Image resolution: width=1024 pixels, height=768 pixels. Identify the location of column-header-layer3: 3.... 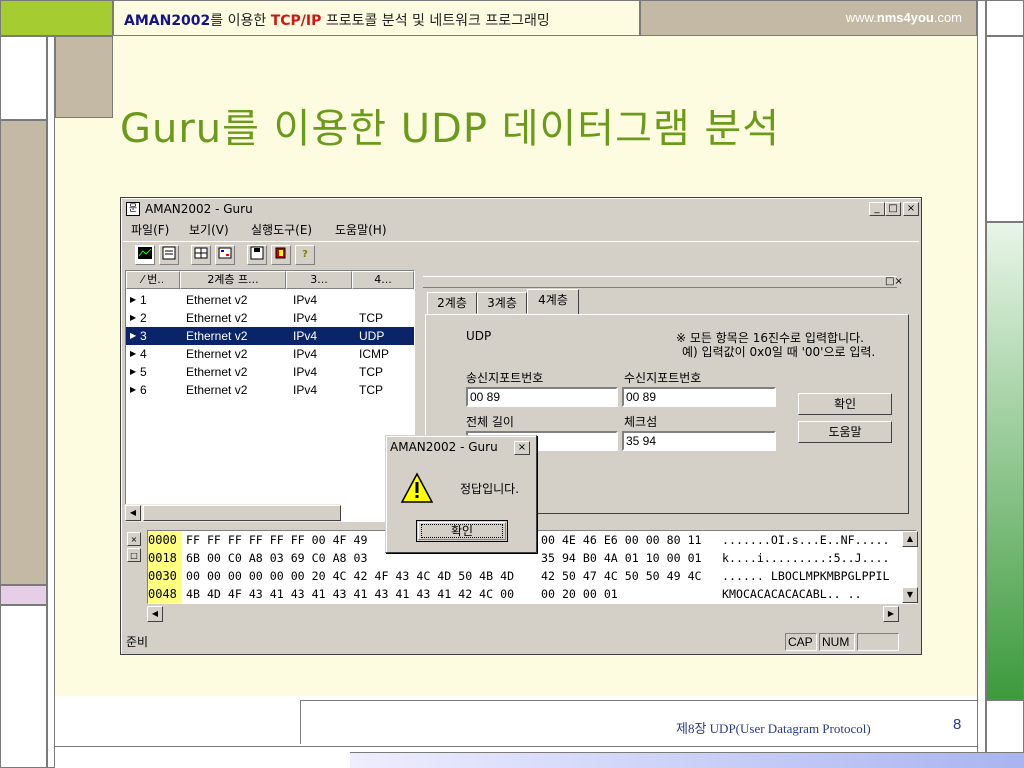
(319, 280).